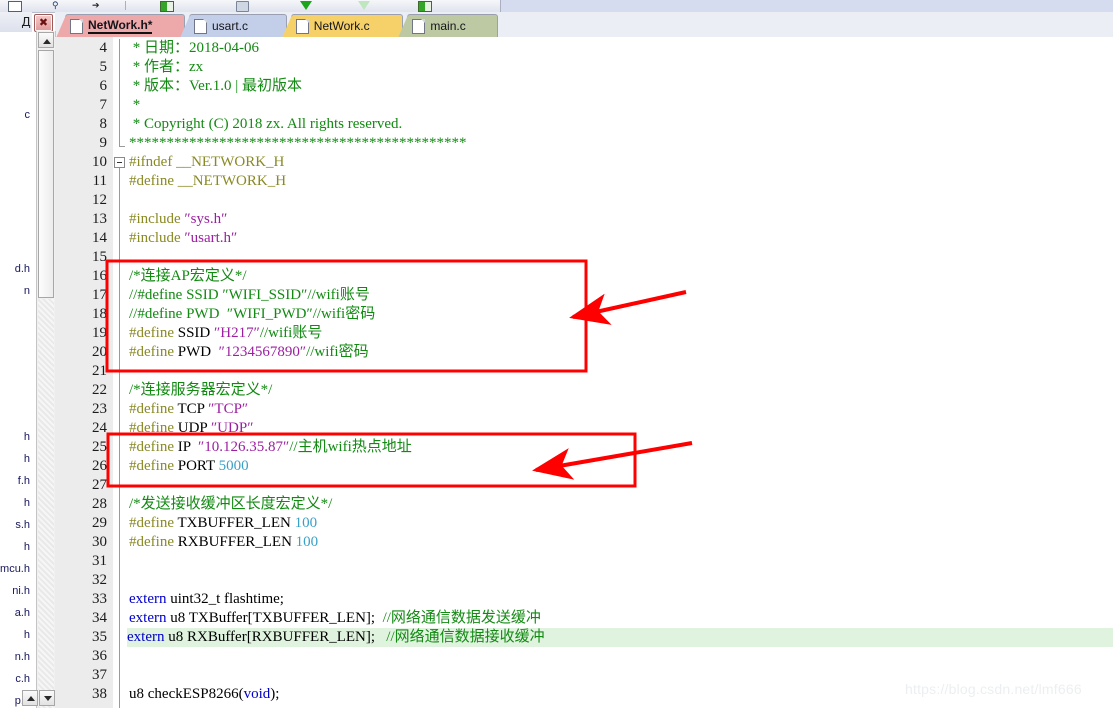 The image size is (1113, 708). What do you see at coordinates (46, 503) in the screenshot?
I see `scrollbar-track` at bounding box center [46, 503].